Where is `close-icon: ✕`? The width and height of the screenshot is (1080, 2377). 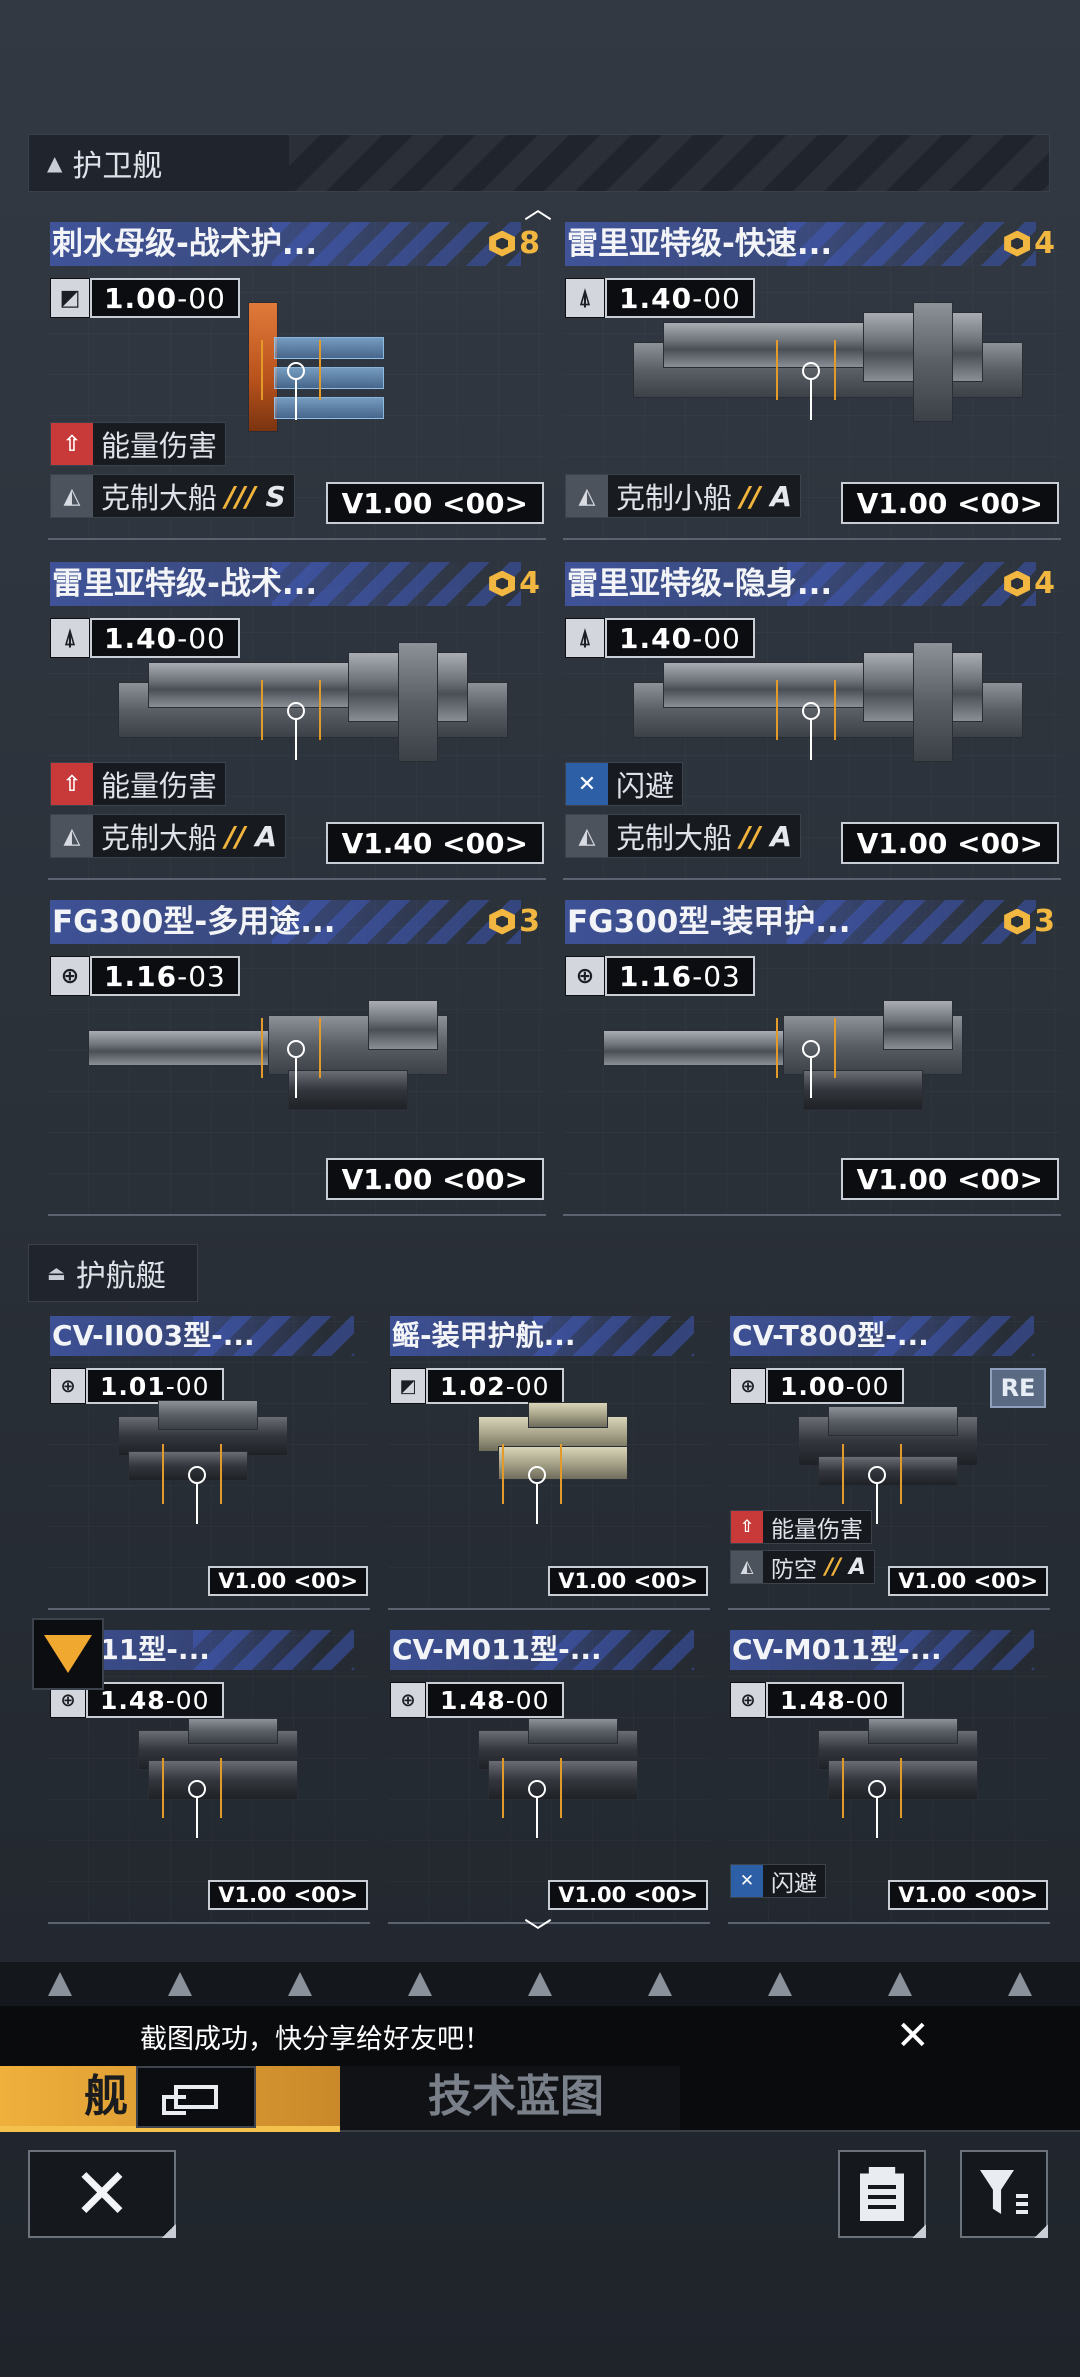 close-icon: ✕ is located at coordinates (102, 2194).